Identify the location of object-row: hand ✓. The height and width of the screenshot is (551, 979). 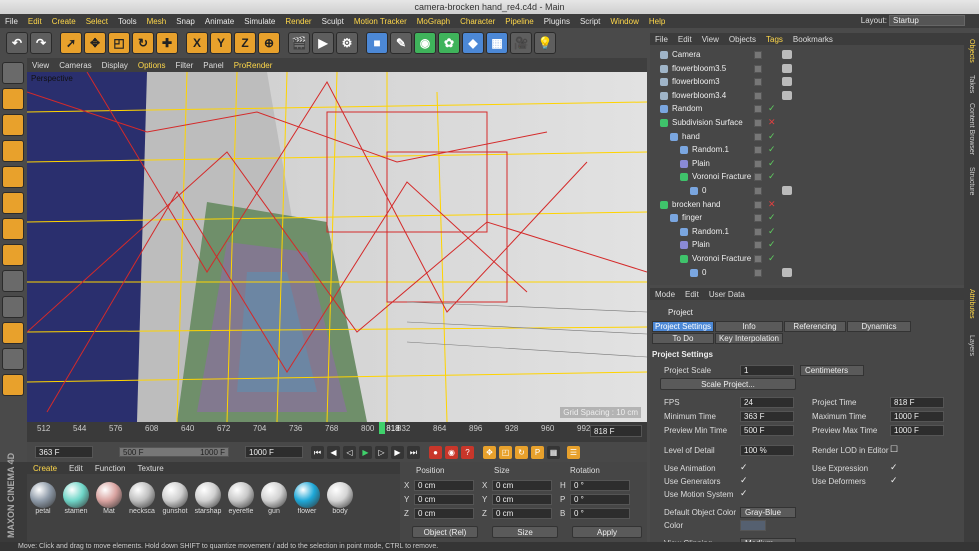
(807, 136).